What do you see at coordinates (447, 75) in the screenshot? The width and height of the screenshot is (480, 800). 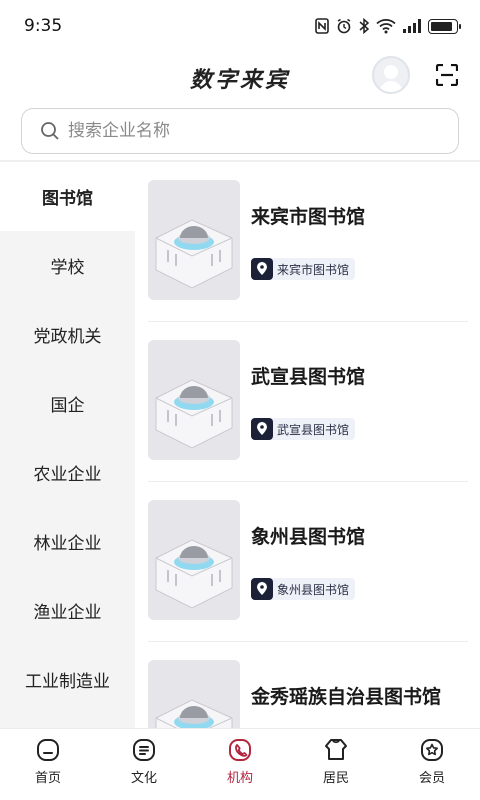 I see `scan-icon` at bounding box center [447, 75].